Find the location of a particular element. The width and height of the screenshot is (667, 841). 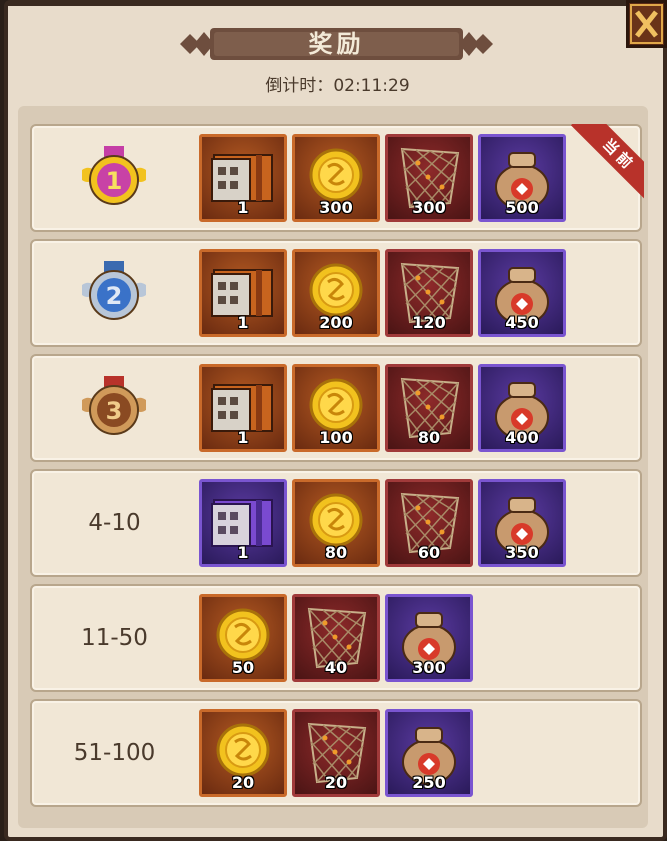

gold-medal-icon: 1 is located at coordinates (114, 180).